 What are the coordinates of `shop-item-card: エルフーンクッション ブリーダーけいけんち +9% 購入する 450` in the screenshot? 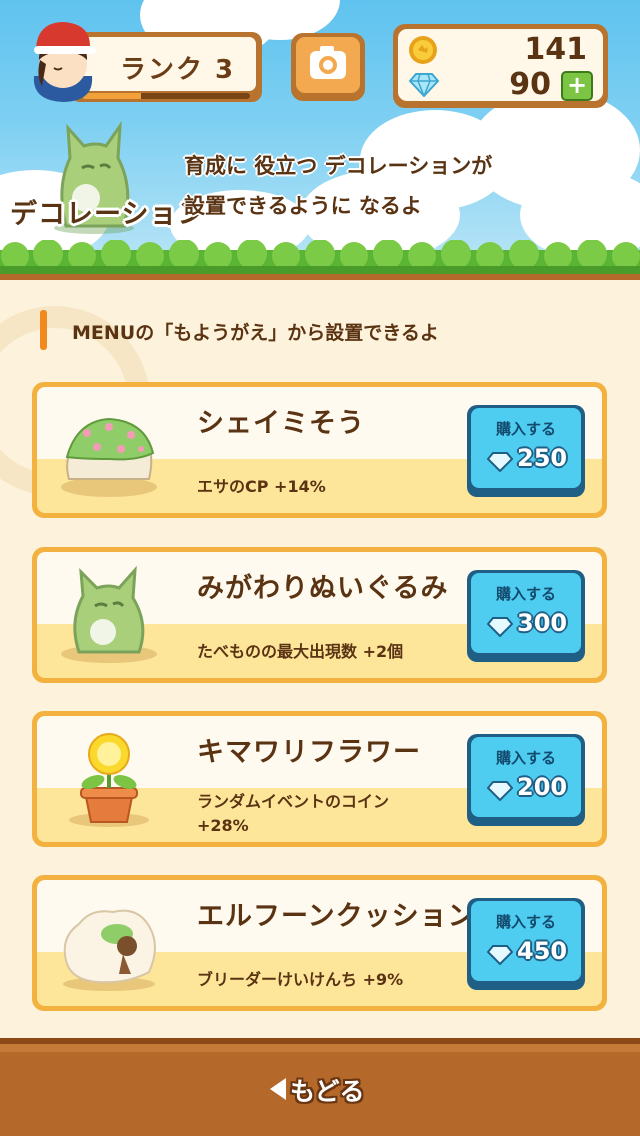 It's located at (319, 943).